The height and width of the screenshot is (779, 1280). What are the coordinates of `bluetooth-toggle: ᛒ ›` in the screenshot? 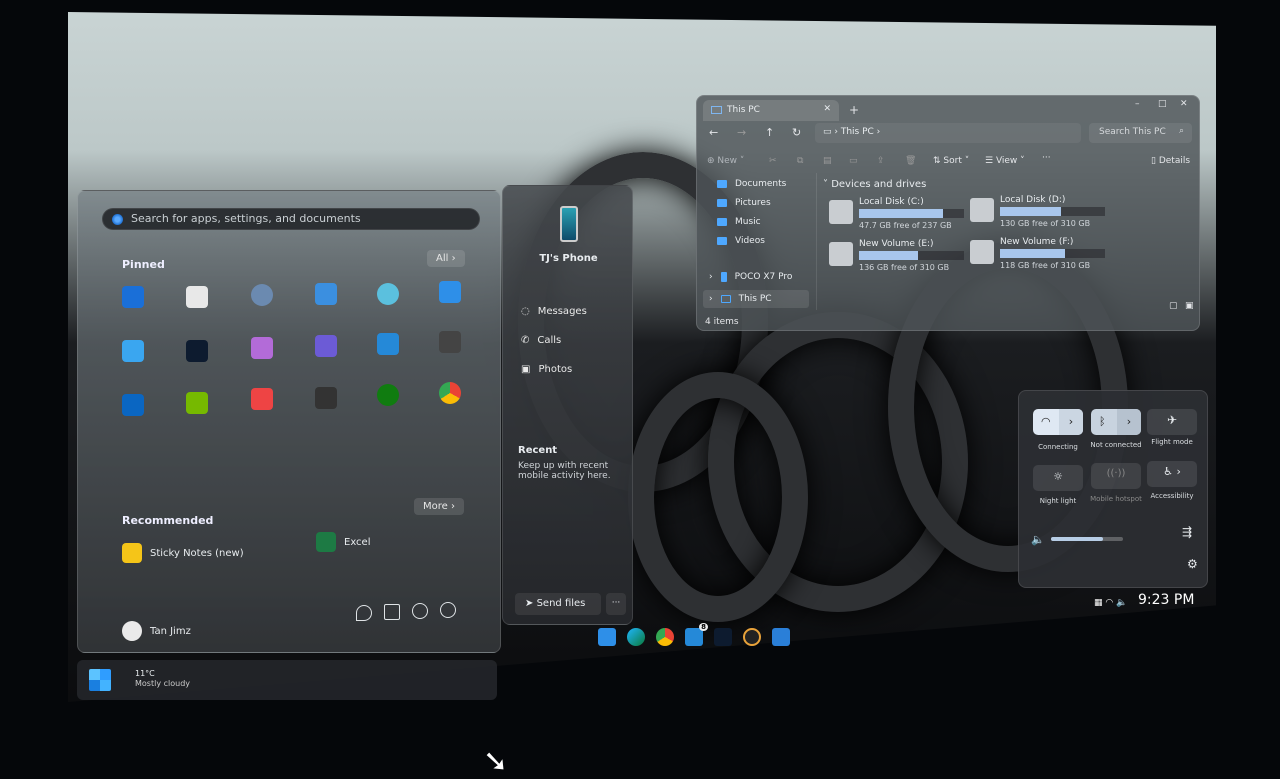 It's located at (1116, 422).